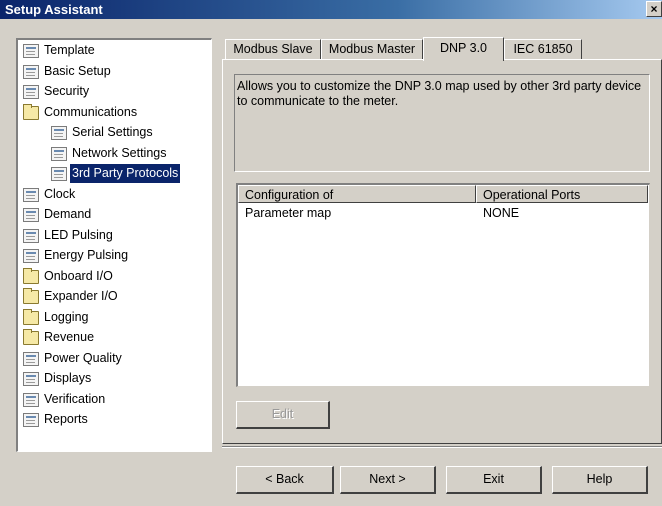 Image resolution: width=662 pixels, height=506 pixels. What do you see at coordinates (463, 49) in the screenshot?
I see `tab-dnp-3-0: DNP 3.0` at bounding box center [463, 49].